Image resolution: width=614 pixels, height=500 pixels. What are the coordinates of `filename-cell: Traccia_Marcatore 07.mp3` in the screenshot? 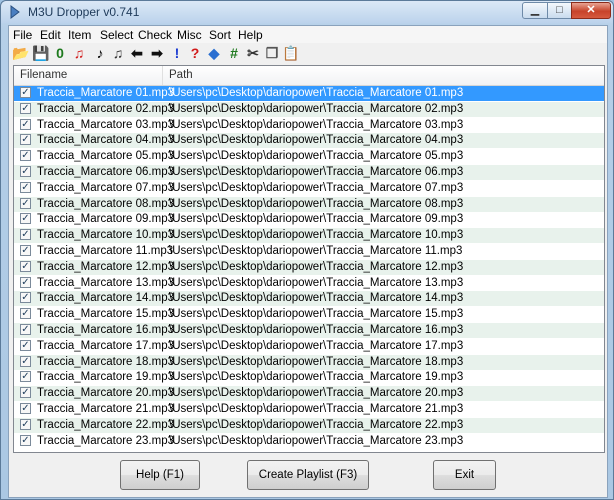 It's located at (105, 187).